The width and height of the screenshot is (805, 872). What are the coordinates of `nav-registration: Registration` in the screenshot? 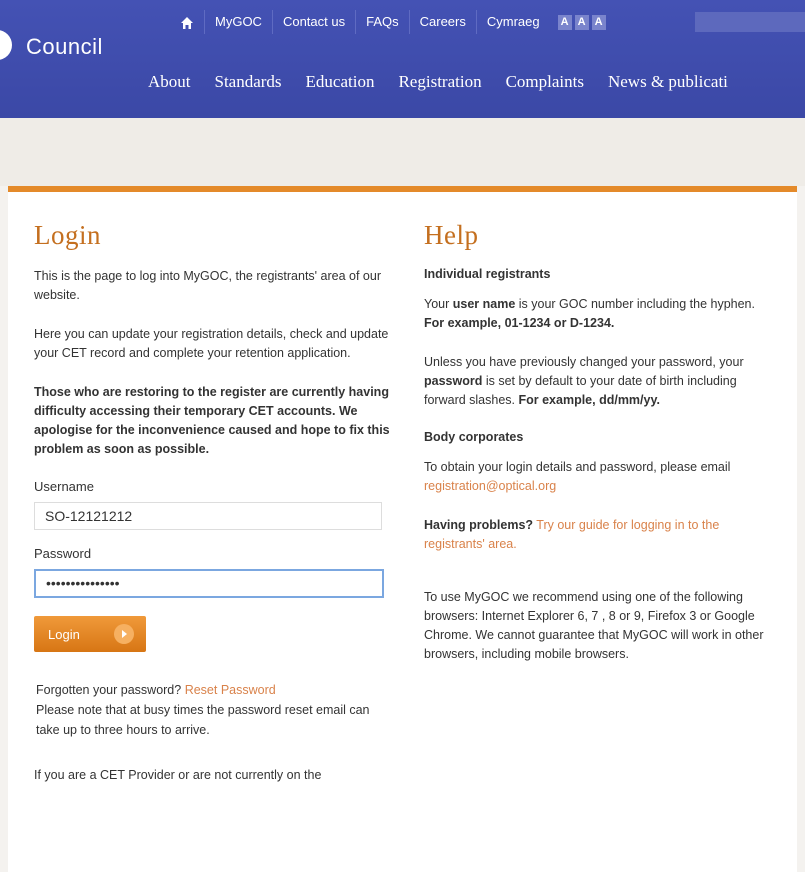 It's located at (439, 82).